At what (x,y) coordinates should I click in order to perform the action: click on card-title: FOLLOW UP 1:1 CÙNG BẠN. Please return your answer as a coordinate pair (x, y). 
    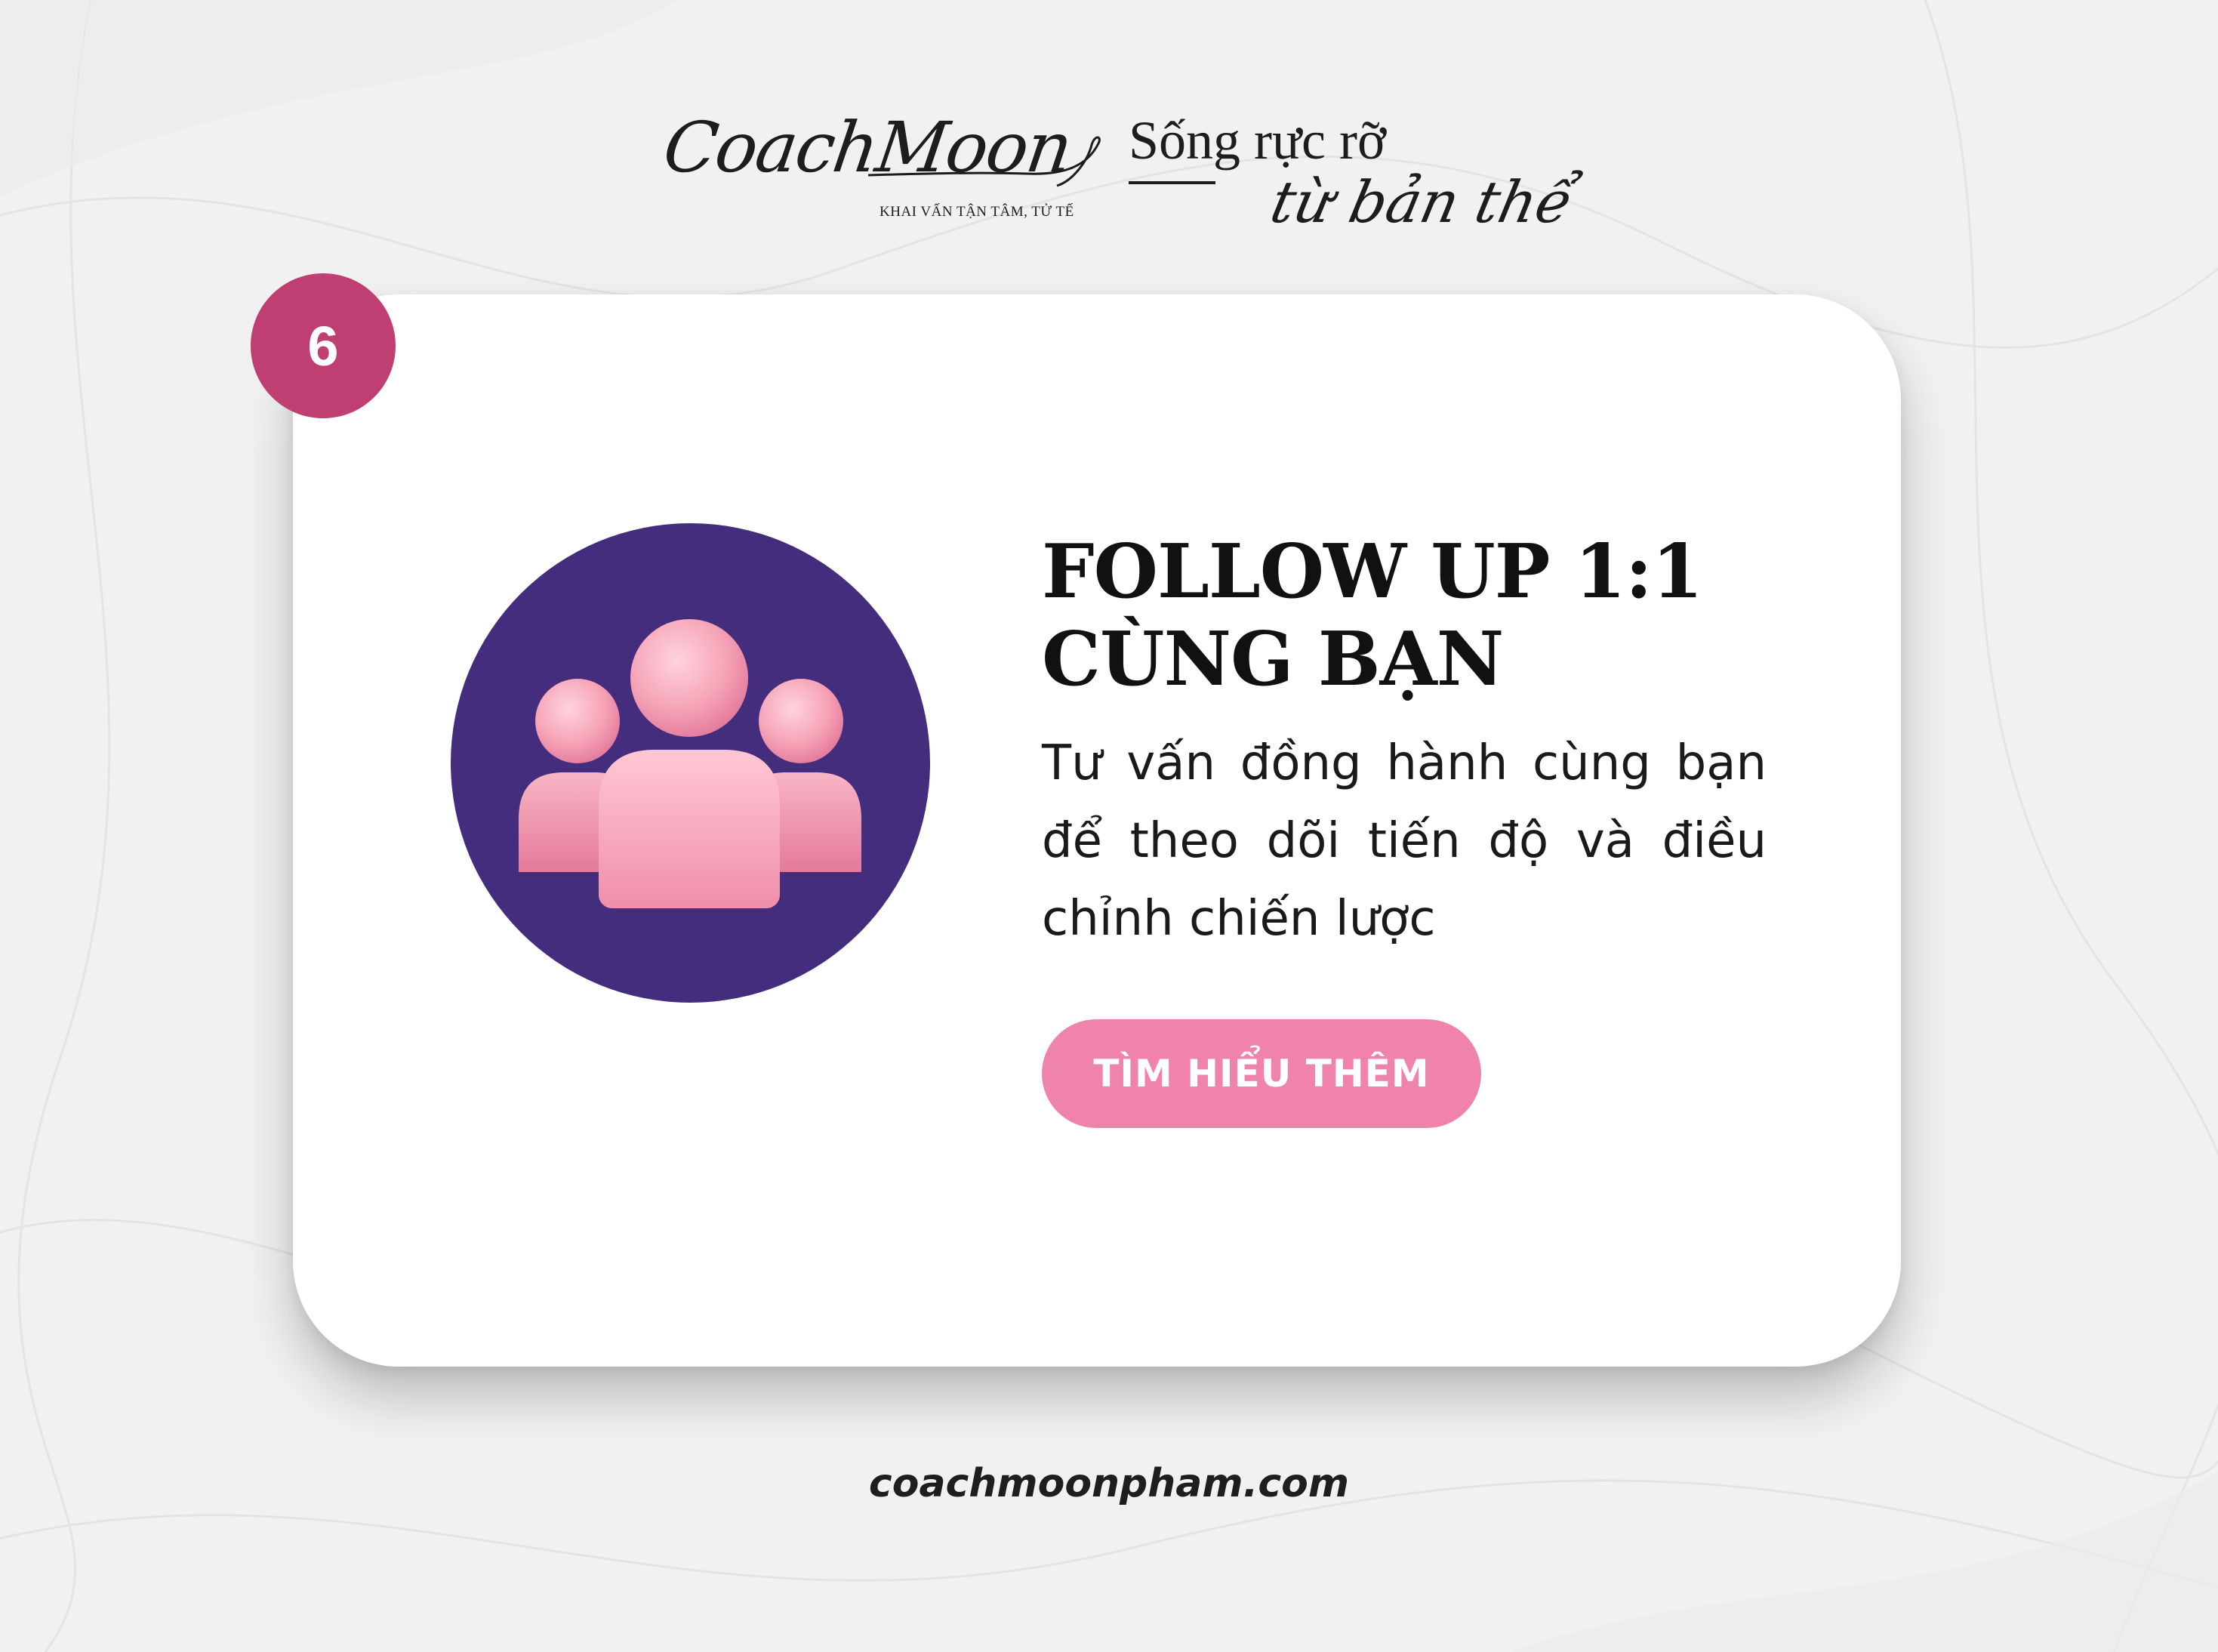
    Looking at the image, I should click on (1419, 616).